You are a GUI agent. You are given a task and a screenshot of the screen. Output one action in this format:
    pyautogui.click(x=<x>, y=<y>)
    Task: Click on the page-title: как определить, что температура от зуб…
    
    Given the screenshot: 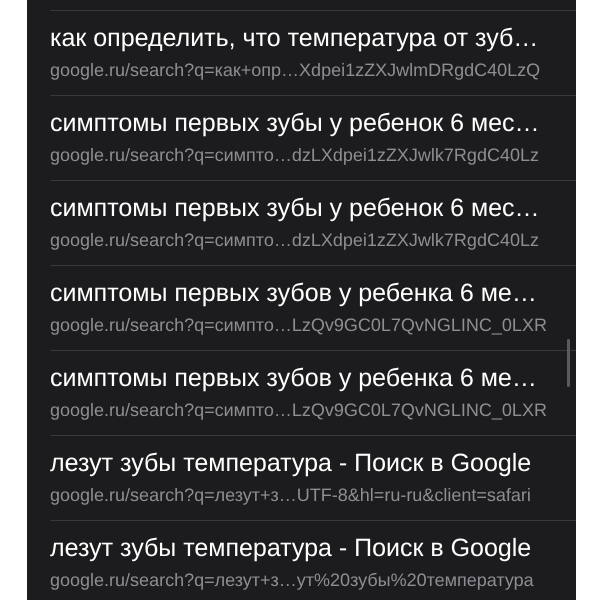 What is the action you would take?
    pyautogui.click(x=294, y=38)
    